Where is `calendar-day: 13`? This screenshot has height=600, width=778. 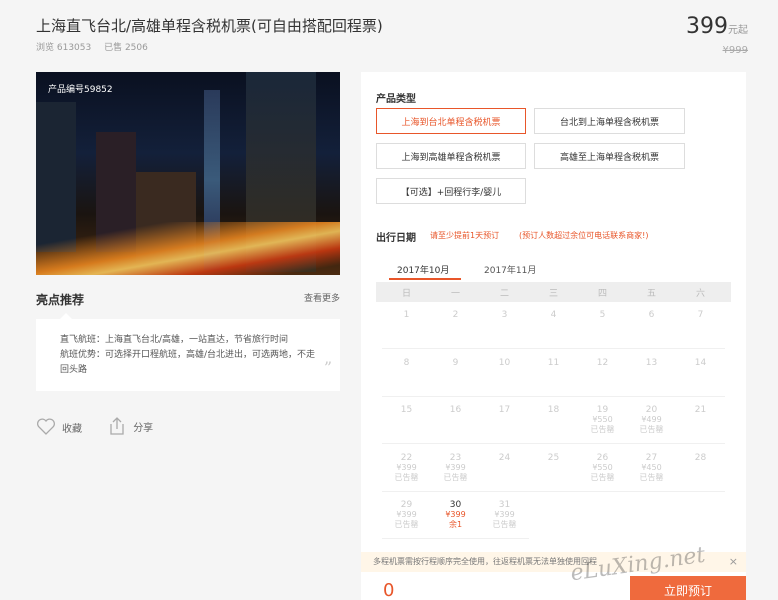
calendar-day: 13 is located at coordinates (651, 373).